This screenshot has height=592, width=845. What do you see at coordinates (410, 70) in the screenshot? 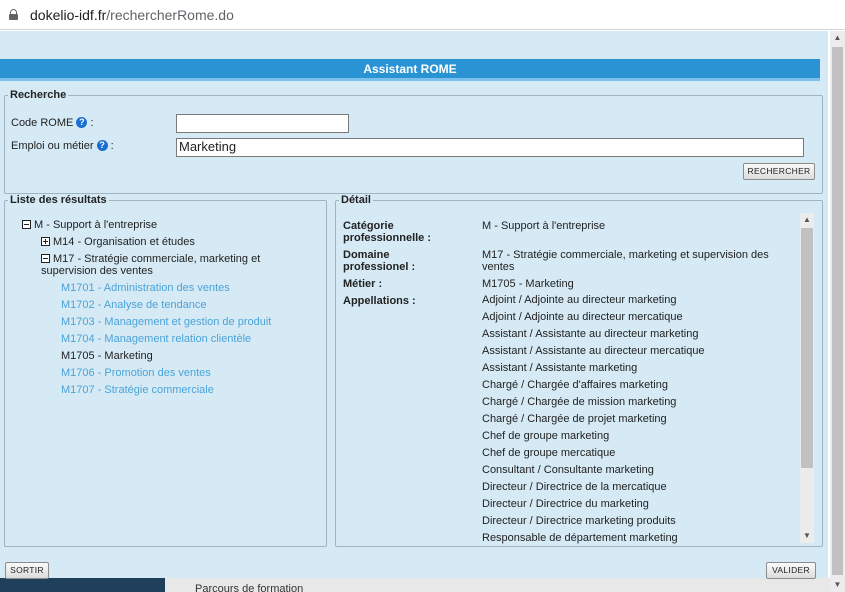
I see `dialog-title: Assistant ROME` at bounding box center [410, 70].